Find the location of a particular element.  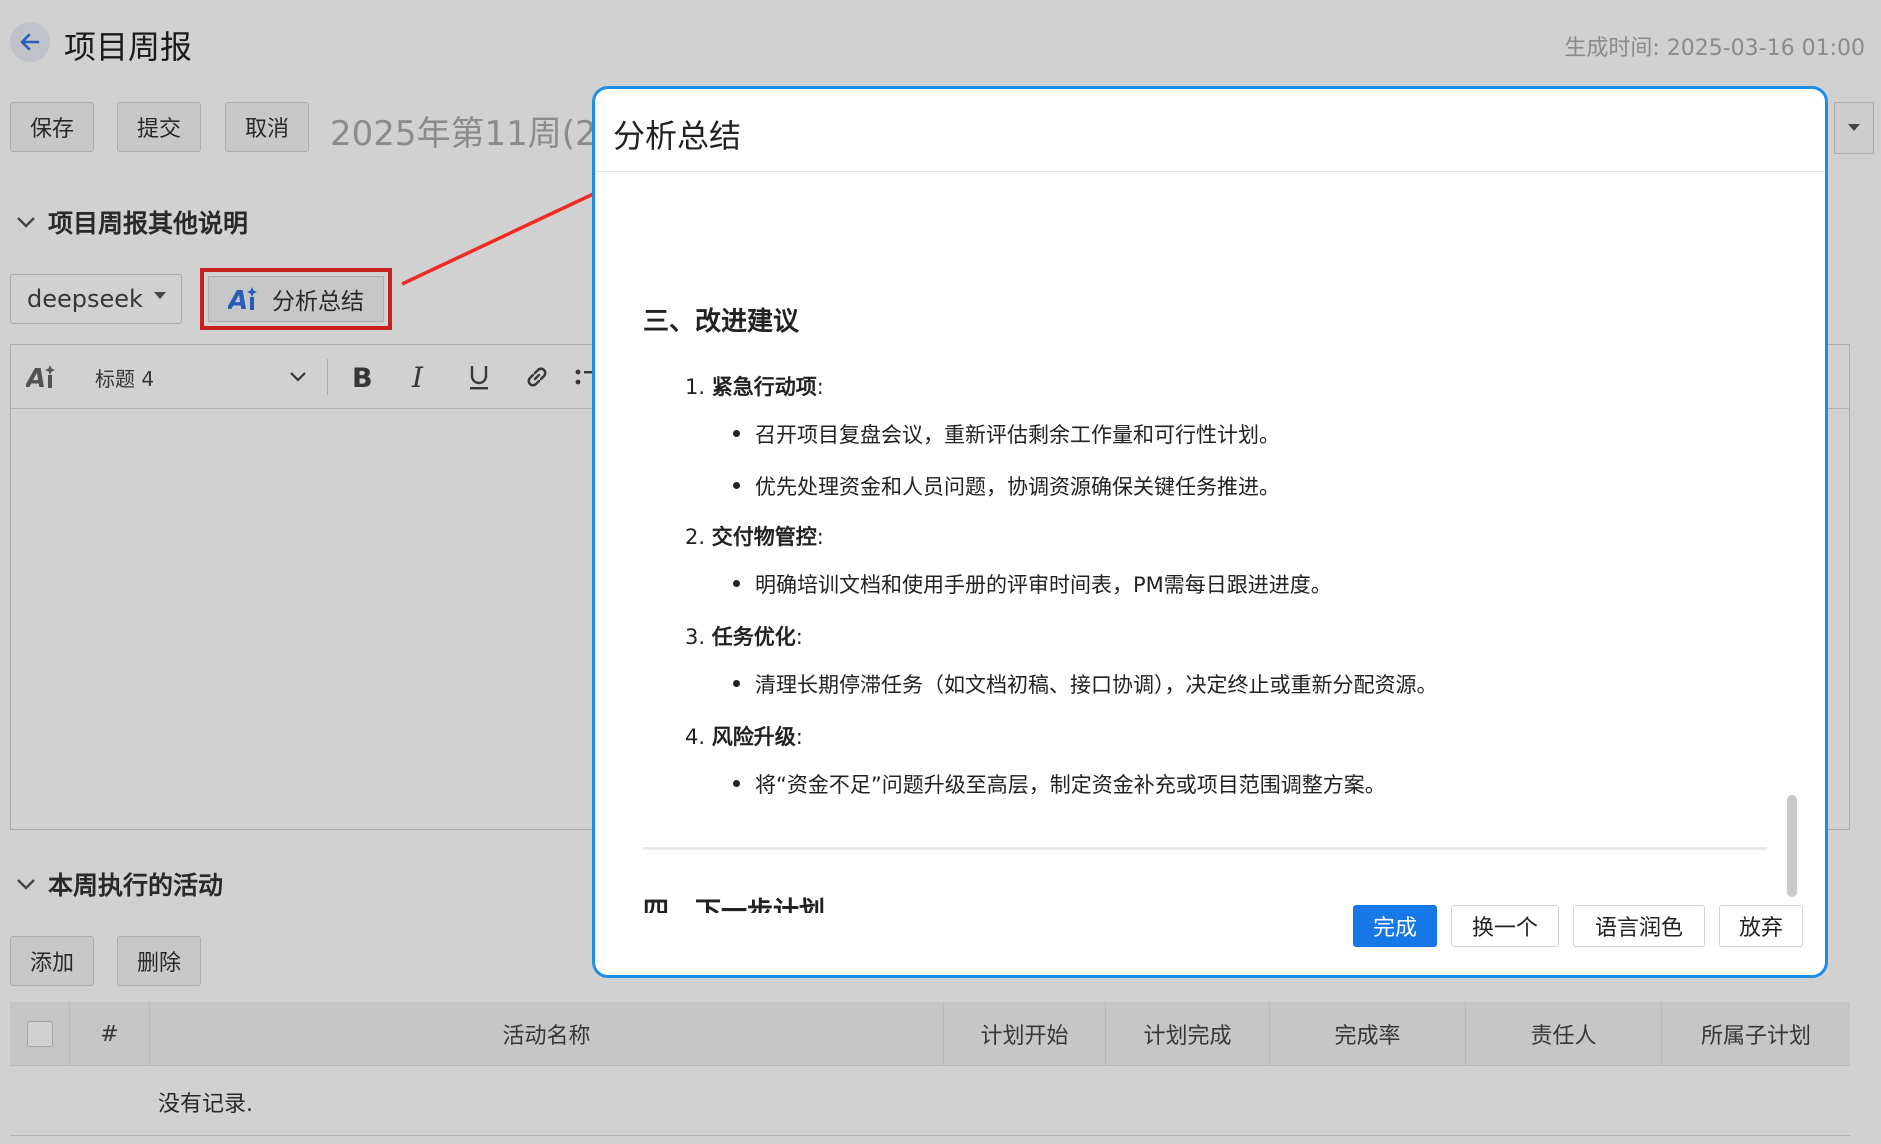

list-item: 1. 紧急行动项: is located at coordinates (754, 386).